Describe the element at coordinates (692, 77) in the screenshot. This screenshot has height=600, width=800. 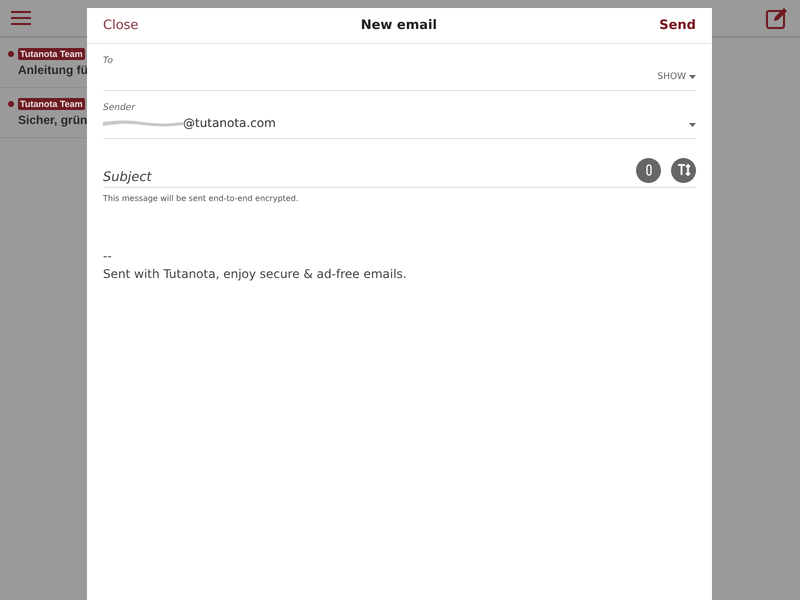
I see `caret-icon` at that location.